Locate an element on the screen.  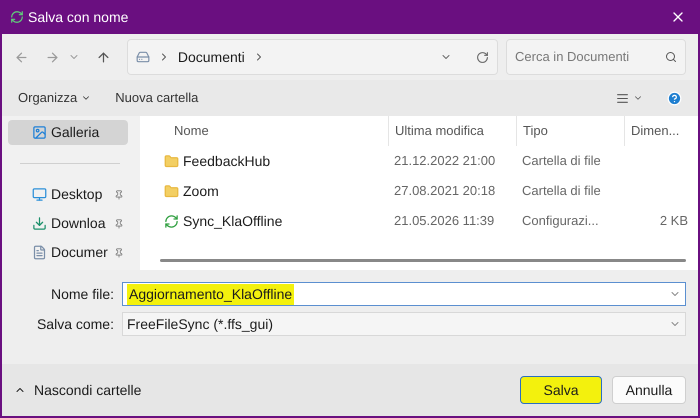
search-field: Cerca in Documenti is located at coordinates (596, 57).